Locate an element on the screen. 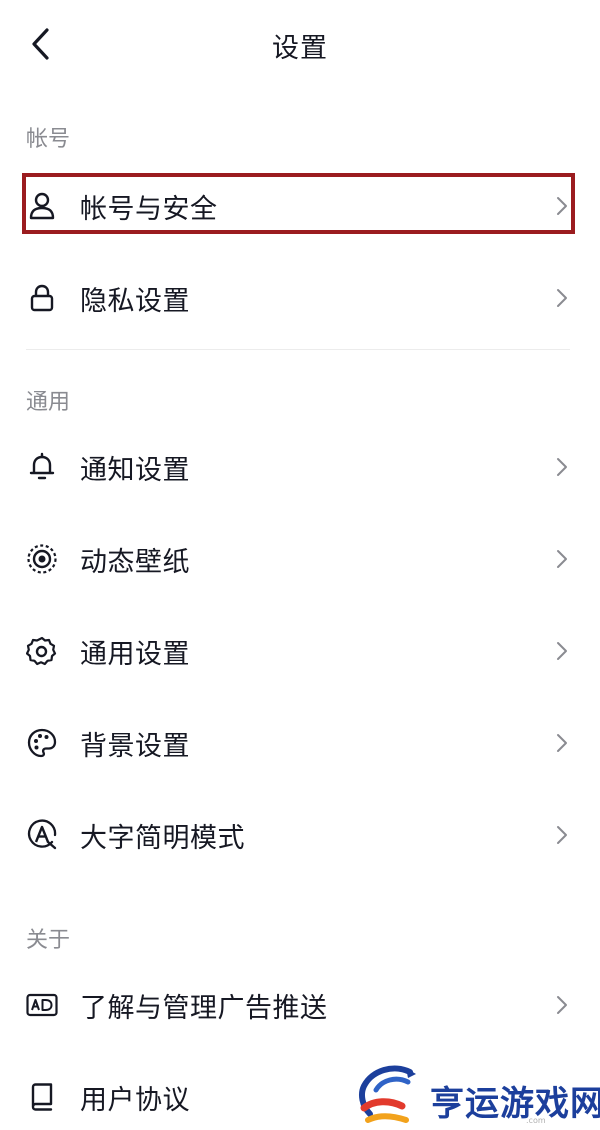  dragon-logo-icon is located at coordinates (387, 1094).